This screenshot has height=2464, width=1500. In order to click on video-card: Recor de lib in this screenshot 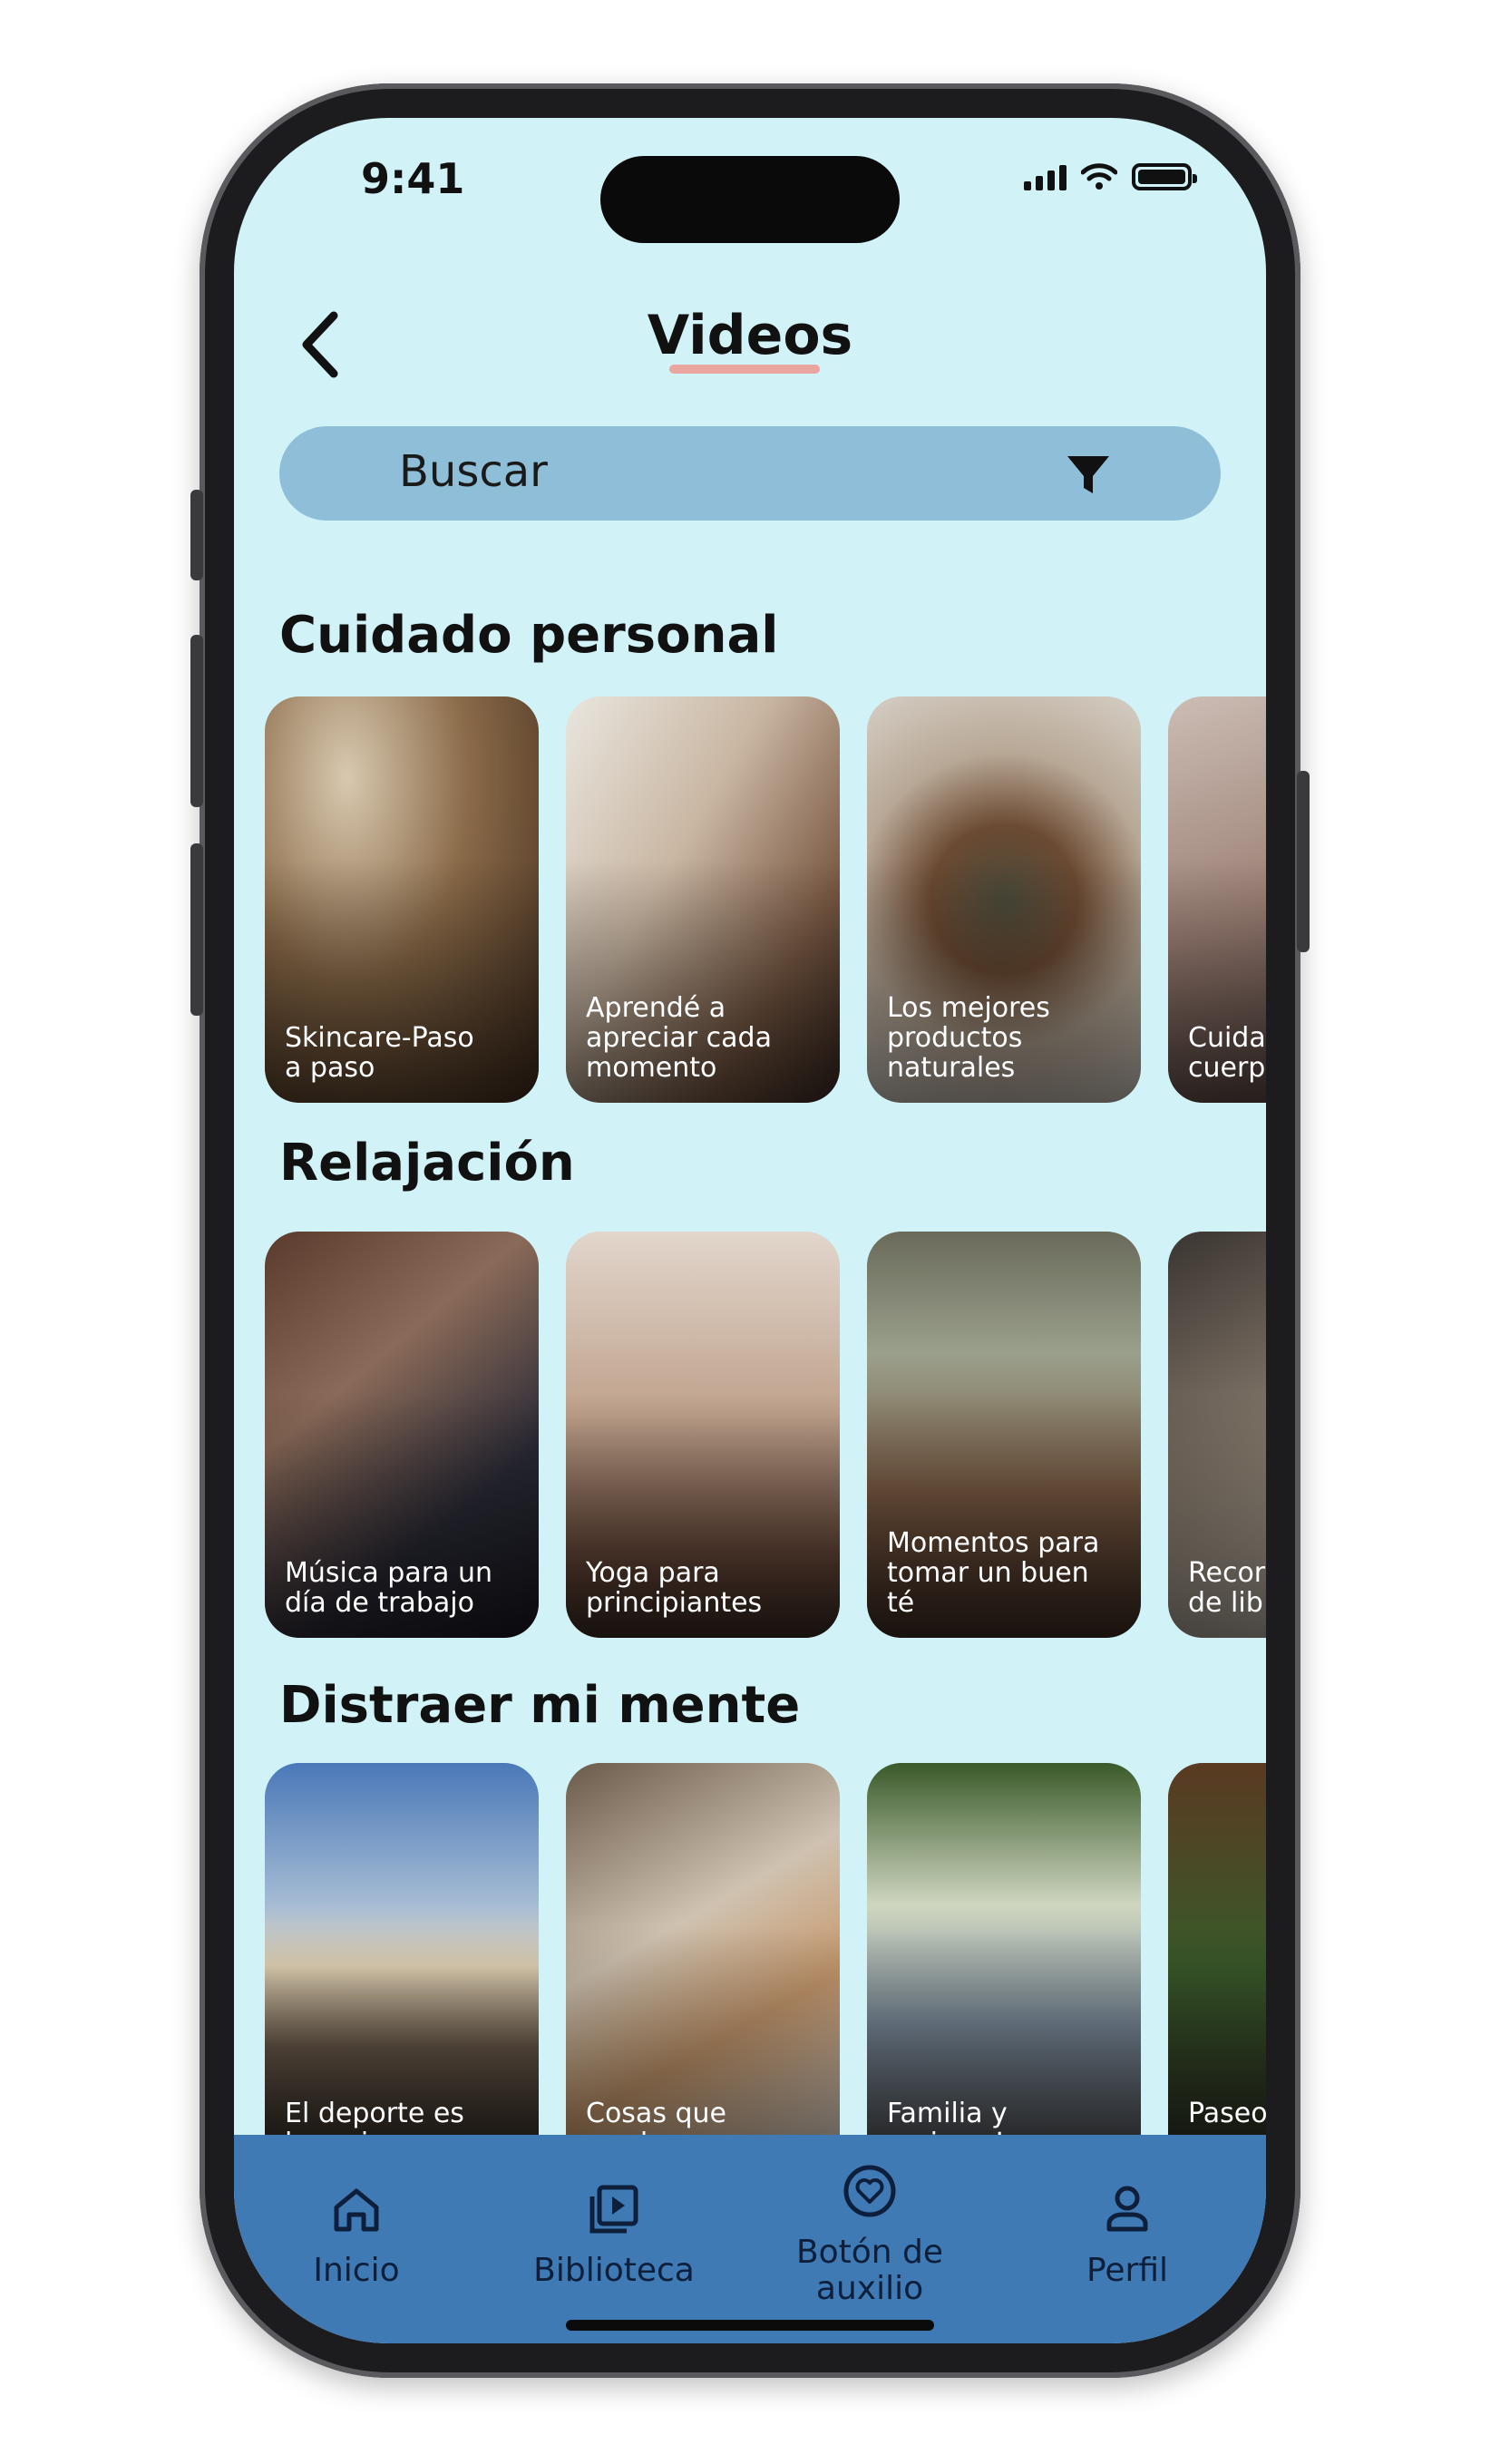, I will do `click(1217, 1435)`.